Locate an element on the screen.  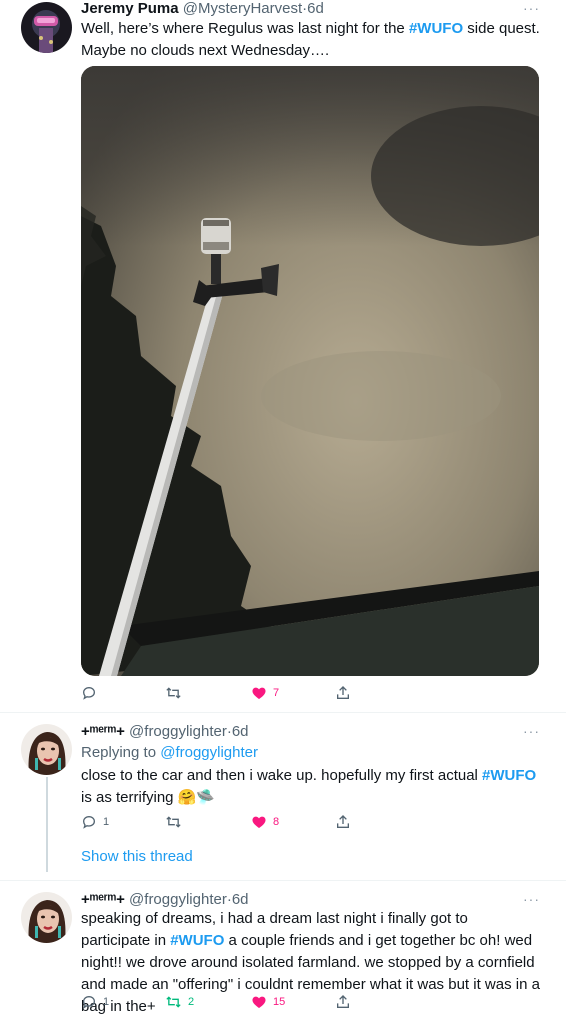
replying-to: Replying to @froggylighter is located at coordinates (169, 753).